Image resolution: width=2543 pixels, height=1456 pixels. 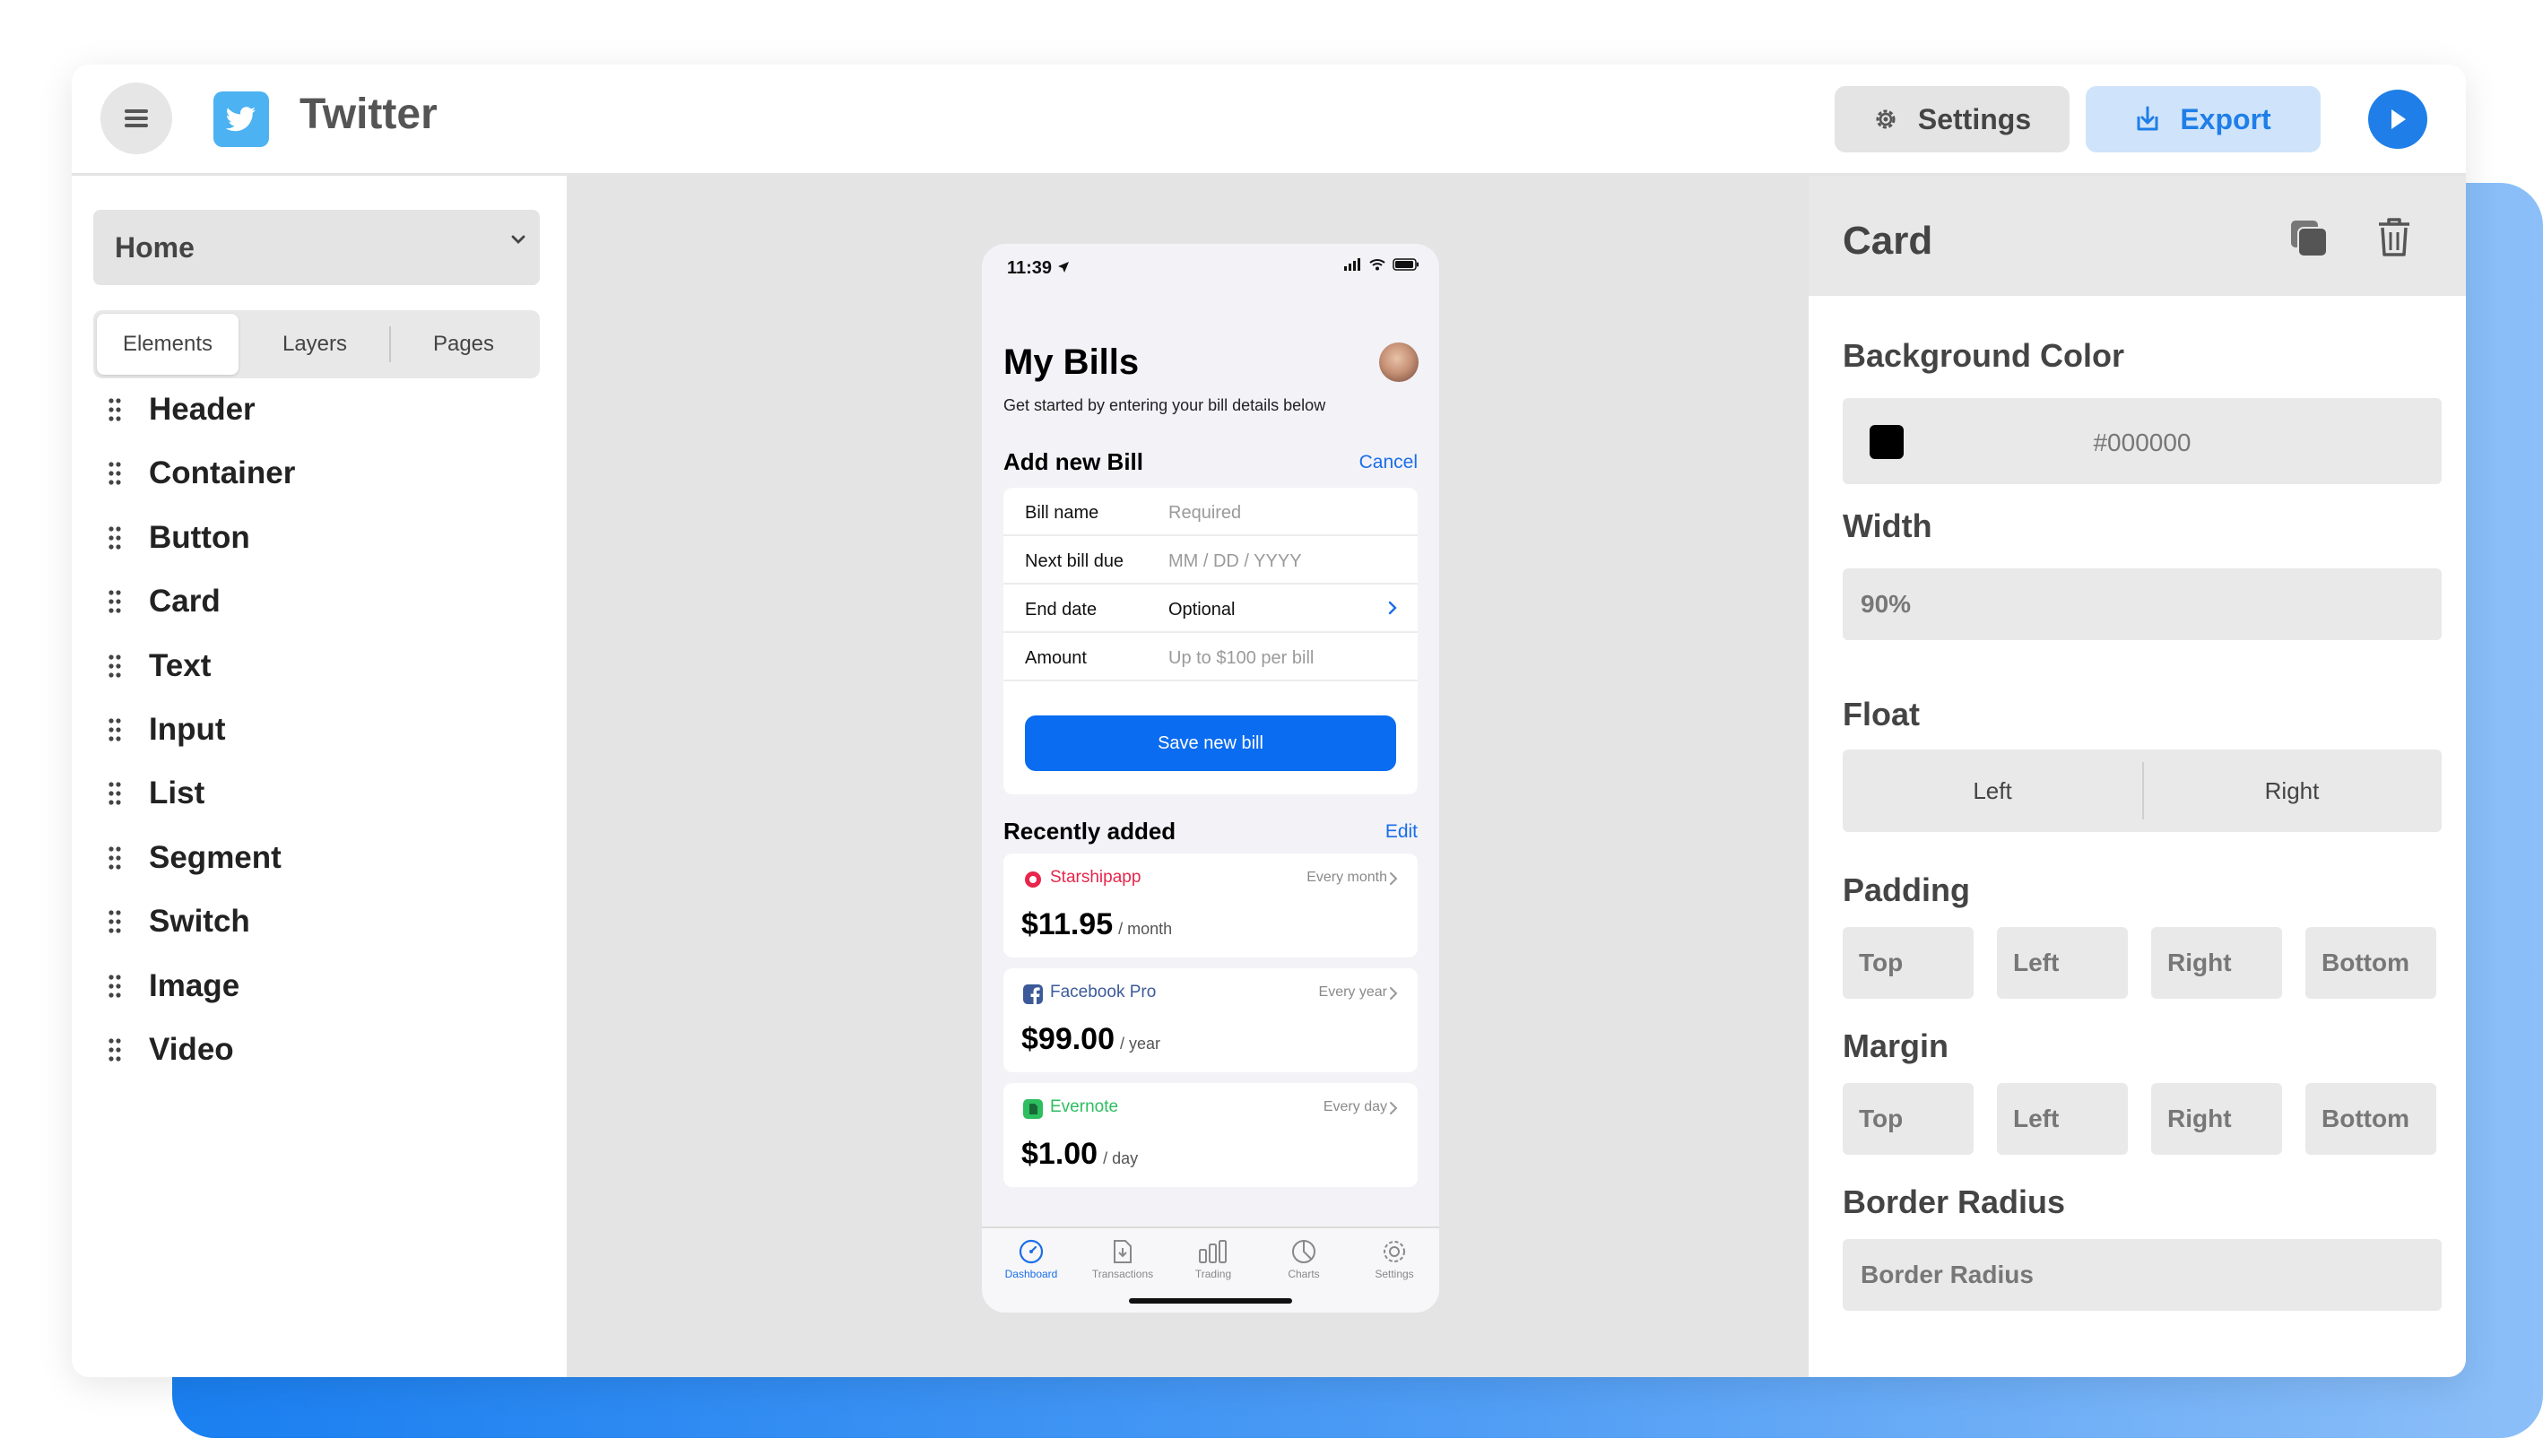 What do you see at coordinates (2062, 1119) in the screenshot?
I see `margin-left-input: Left` at bounding box center [2062, 1119].